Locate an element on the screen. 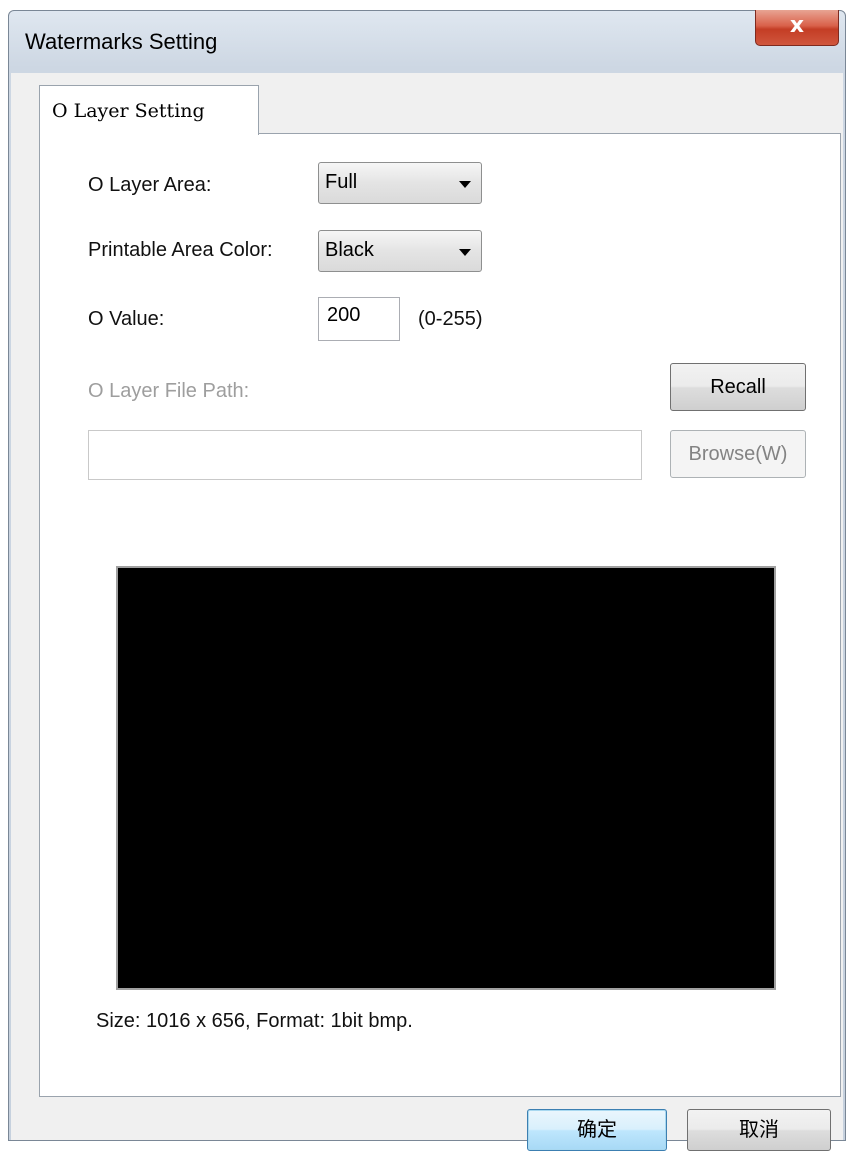  close-icon: x is located at coordinates (797, 25).